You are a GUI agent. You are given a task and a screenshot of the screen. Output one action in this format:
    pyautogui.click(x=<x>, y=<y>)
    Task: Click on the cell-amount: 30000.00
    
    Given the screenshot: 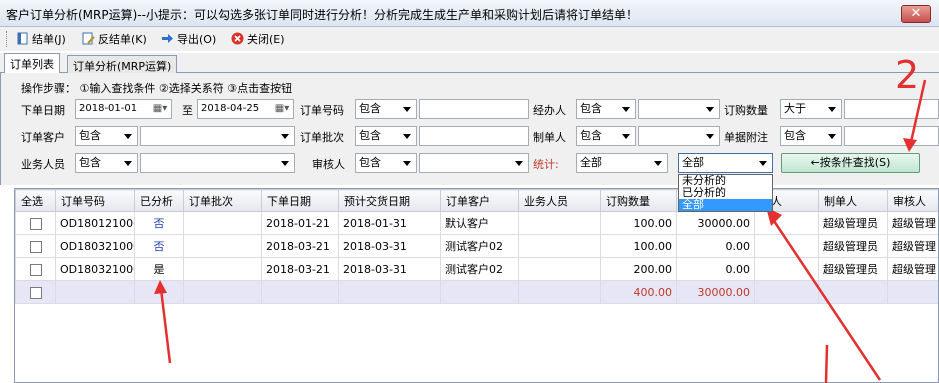 What is the action you would take?
    pyautogui.click(x=715, y=292)
    